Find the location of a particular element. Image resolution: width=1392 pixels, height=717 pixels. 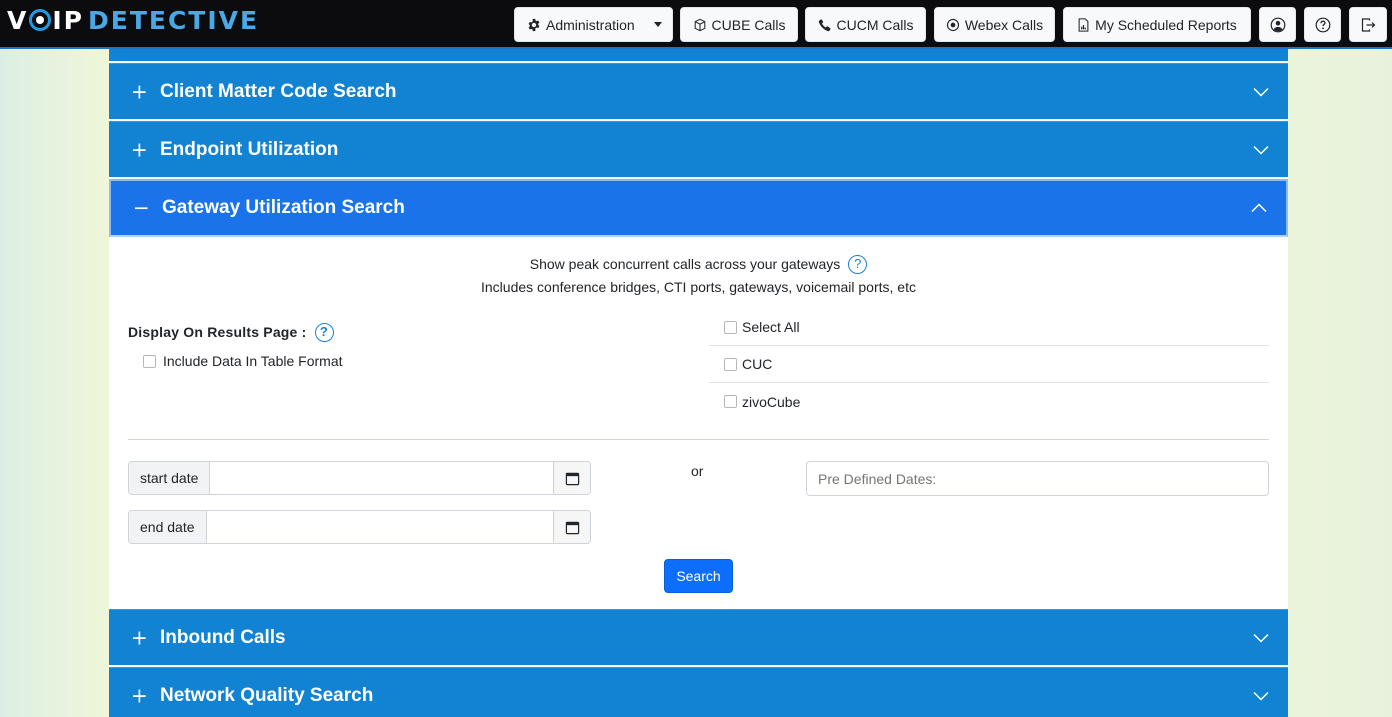

accordion-header-gateway-utilization-search: − Gateway Utilization Search is located at coordinates (698, 208).